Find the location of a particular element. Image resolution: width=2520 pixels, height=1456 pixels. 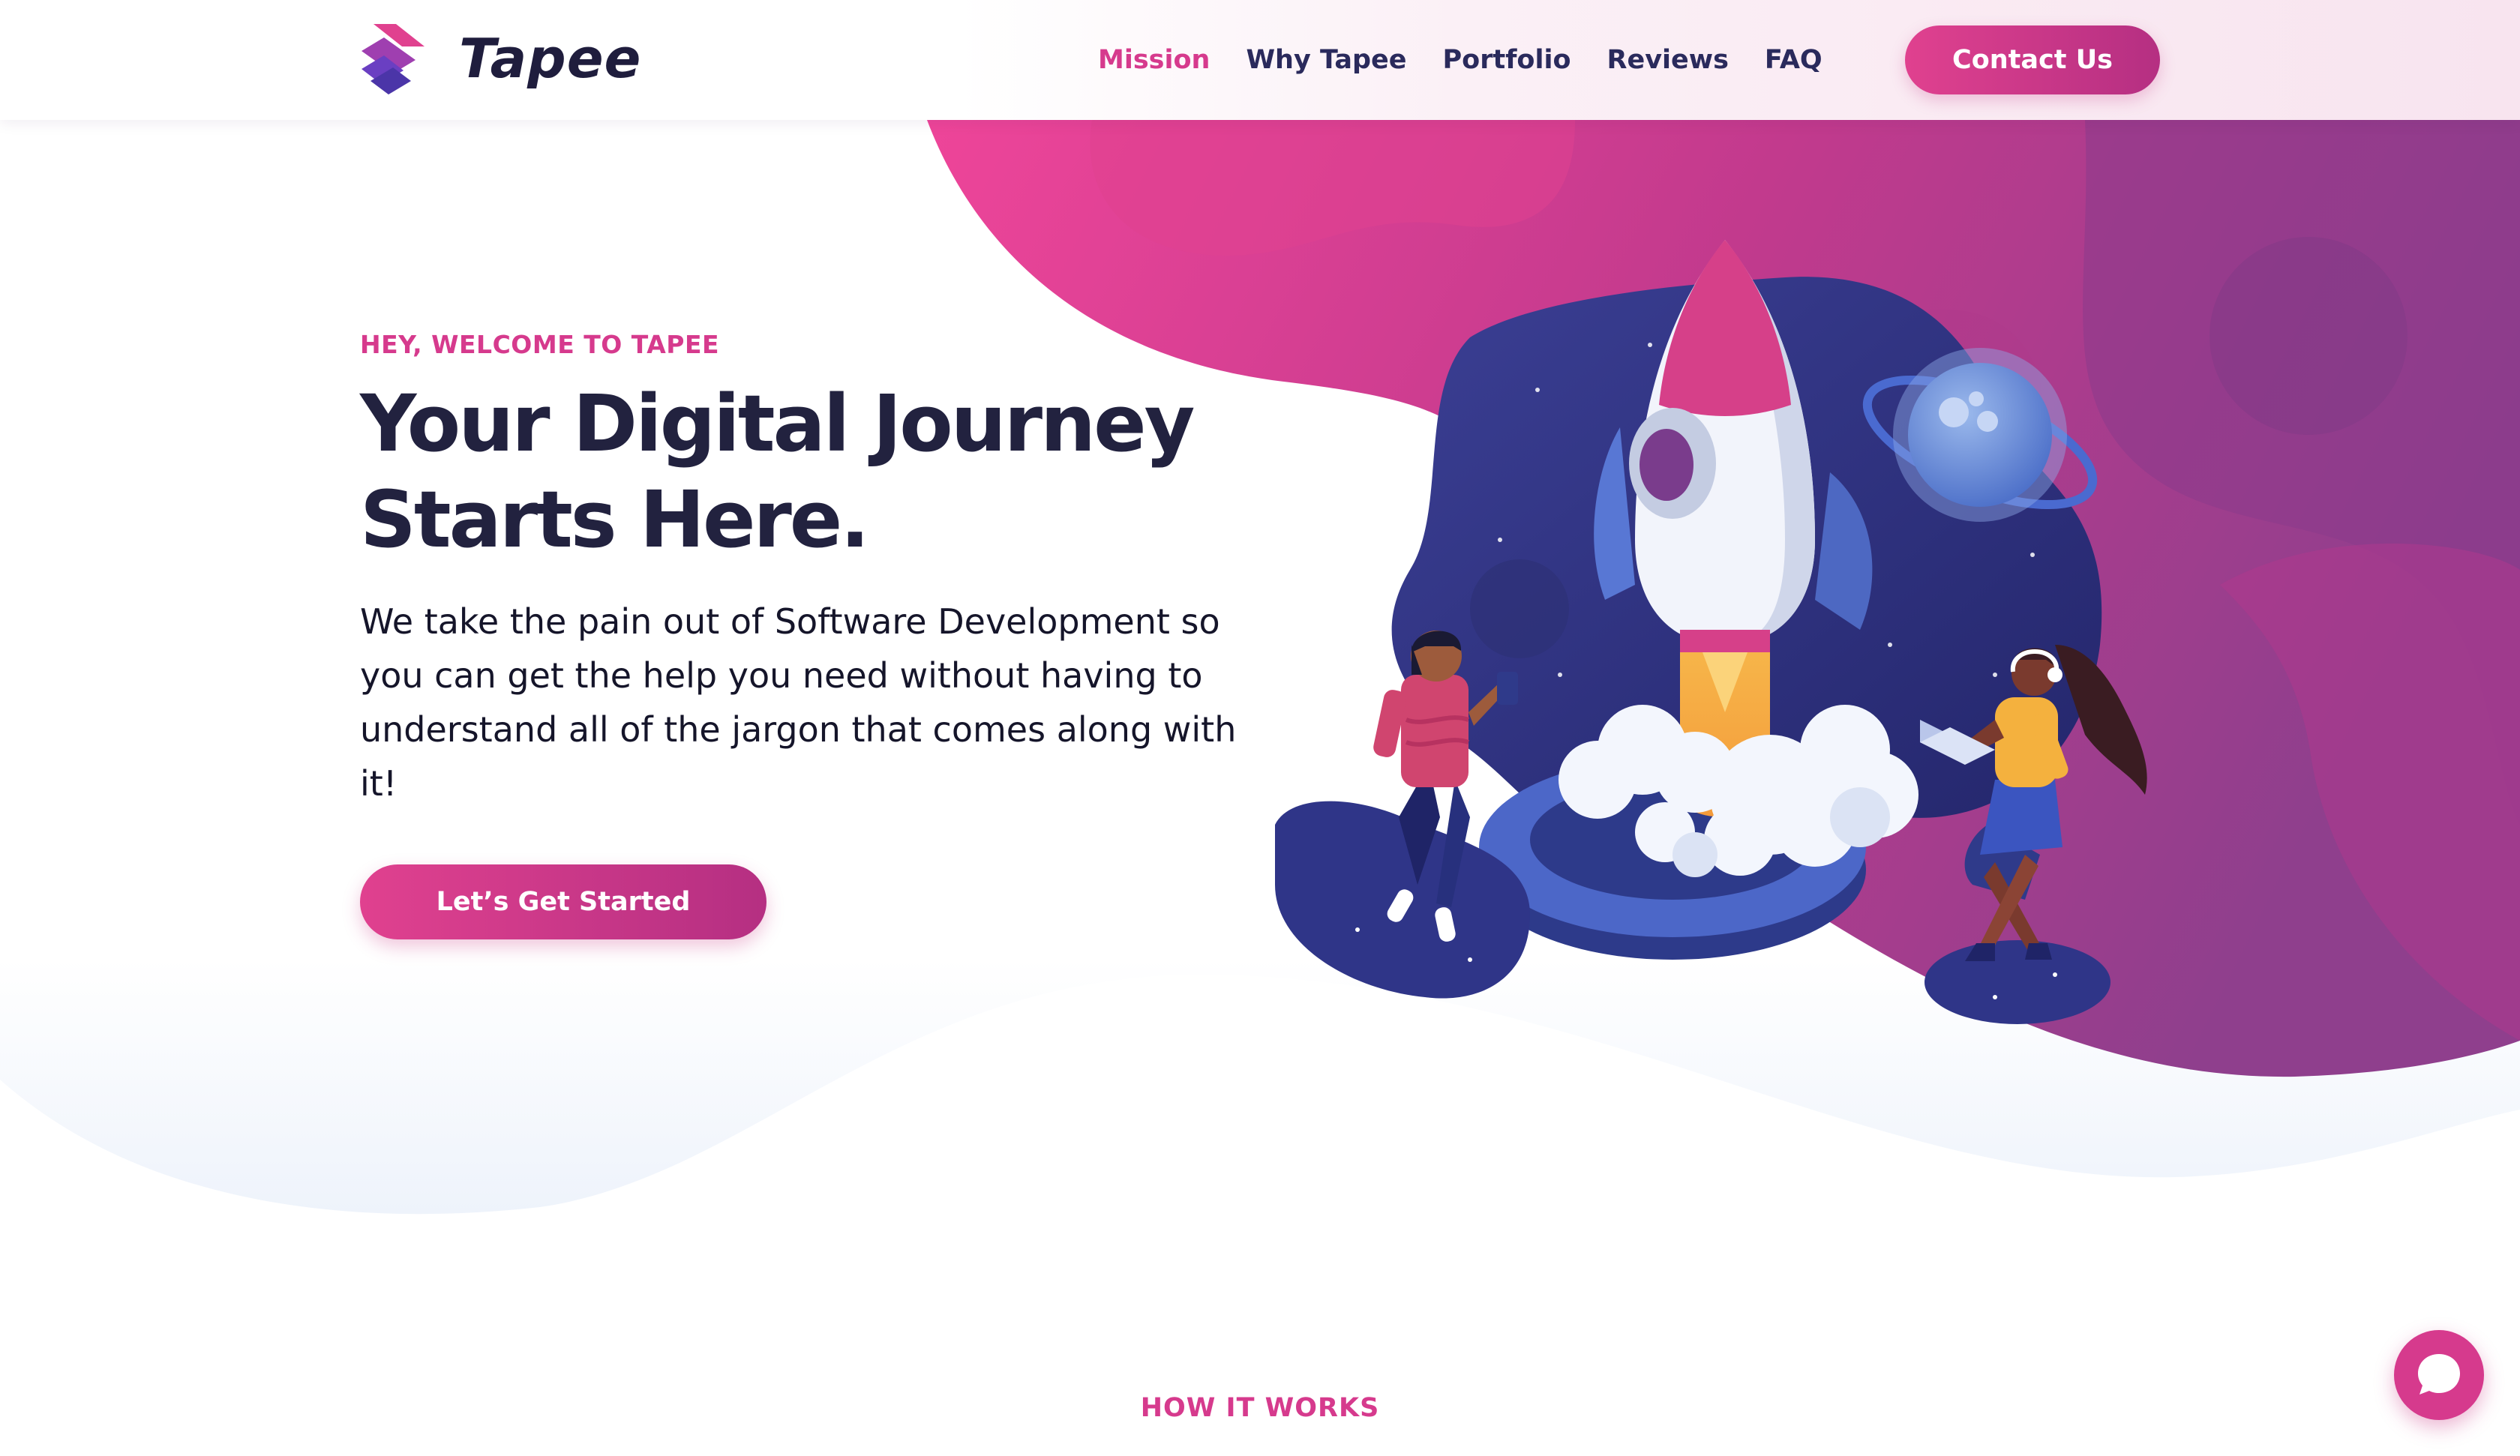

contact-us-button: Contact Us is located at coordinates (2032, 59).